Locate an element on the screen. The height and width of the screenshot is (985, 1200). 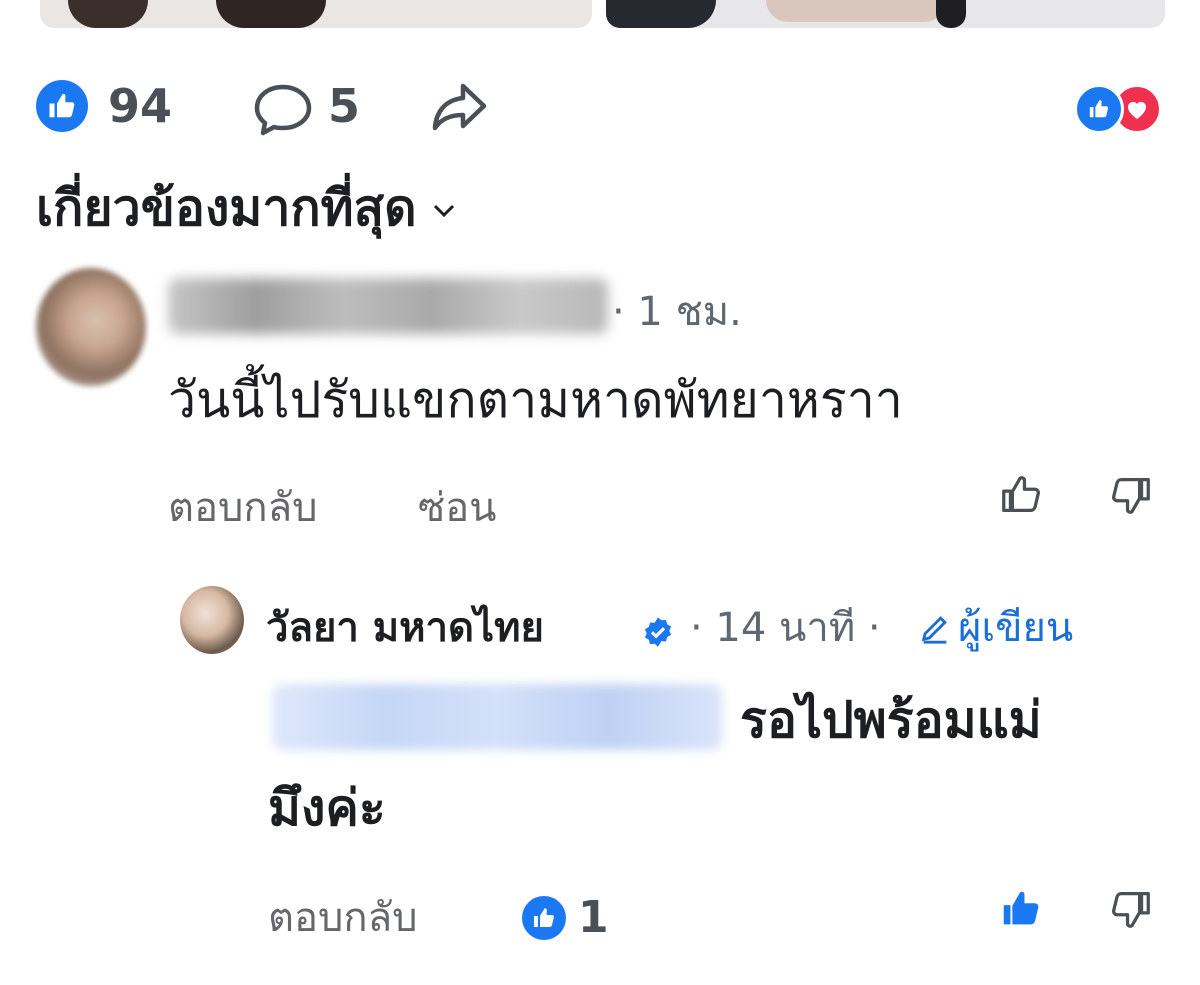
pencil-icon is located at coordinates (934, 630).